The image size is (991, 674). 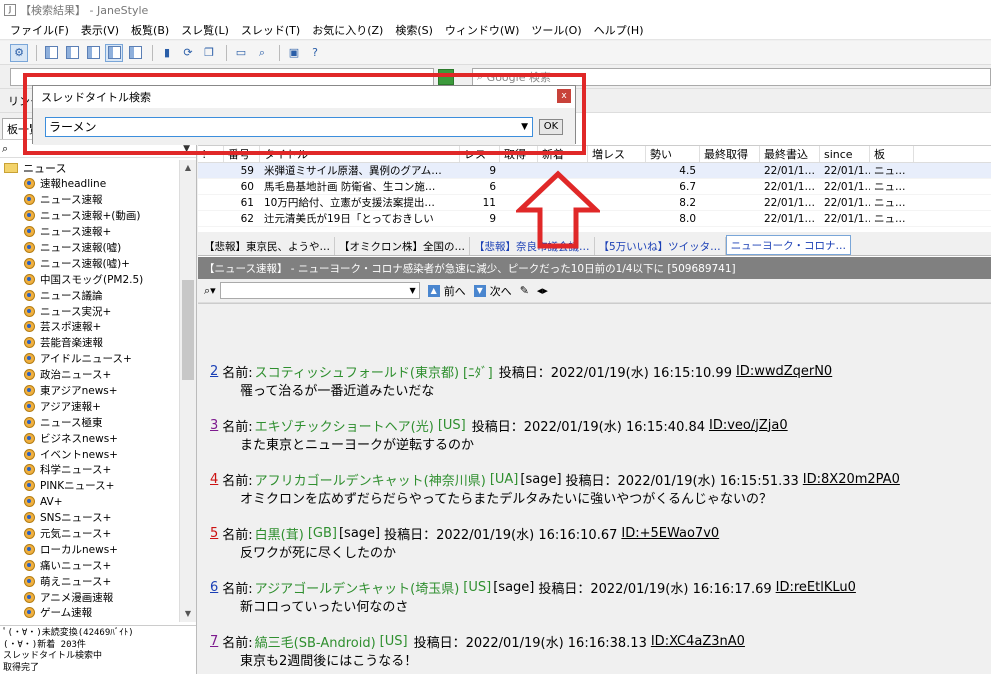 I want to click on comment-icon: ▭, so click(x=241, y=53).